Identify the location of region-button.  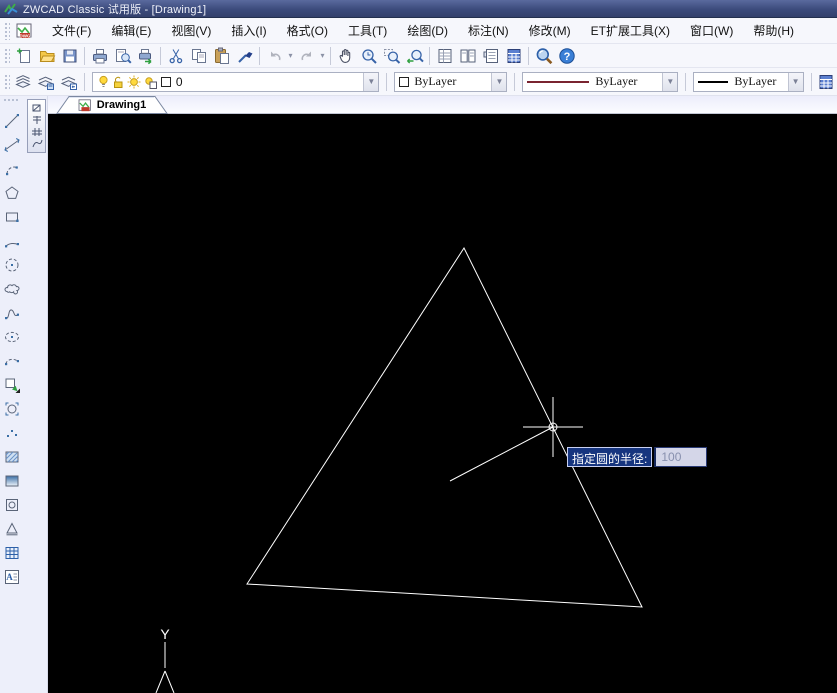
(12, 529).